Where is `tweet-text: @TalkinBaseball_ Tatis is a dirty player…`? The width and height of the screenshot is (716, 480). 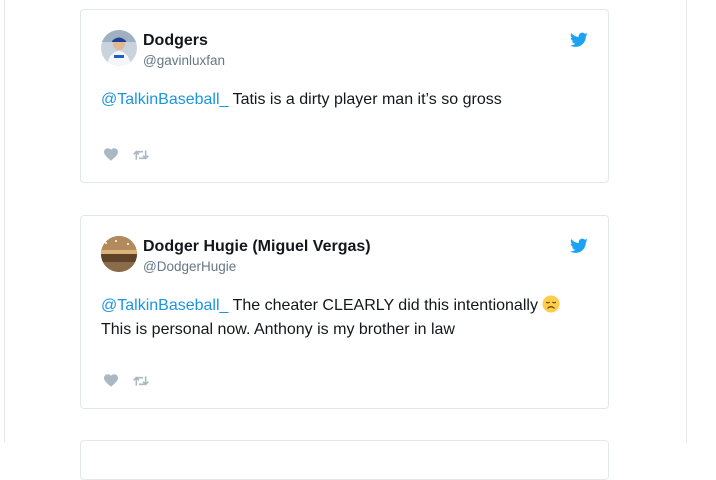 tweet-text: @TalkinBaseball_ Tatis is a dirty player… is located at coordinates (341, 100).